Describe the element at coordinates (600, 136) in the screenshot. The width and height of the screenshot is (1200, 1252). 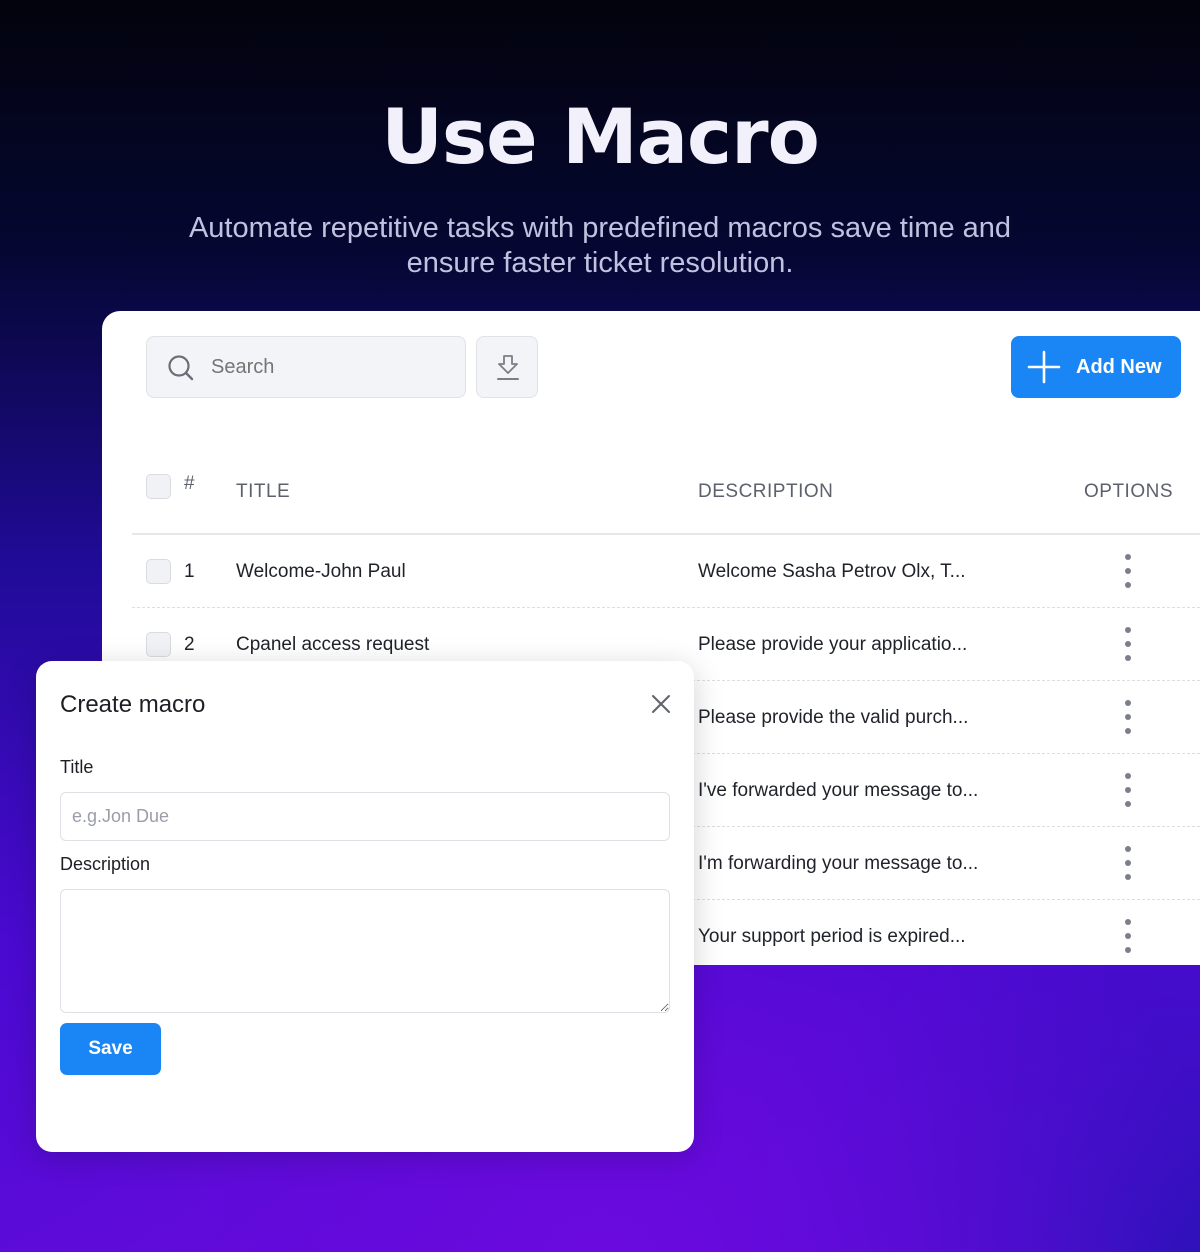
I see `page-title: Use Macro` at that location.